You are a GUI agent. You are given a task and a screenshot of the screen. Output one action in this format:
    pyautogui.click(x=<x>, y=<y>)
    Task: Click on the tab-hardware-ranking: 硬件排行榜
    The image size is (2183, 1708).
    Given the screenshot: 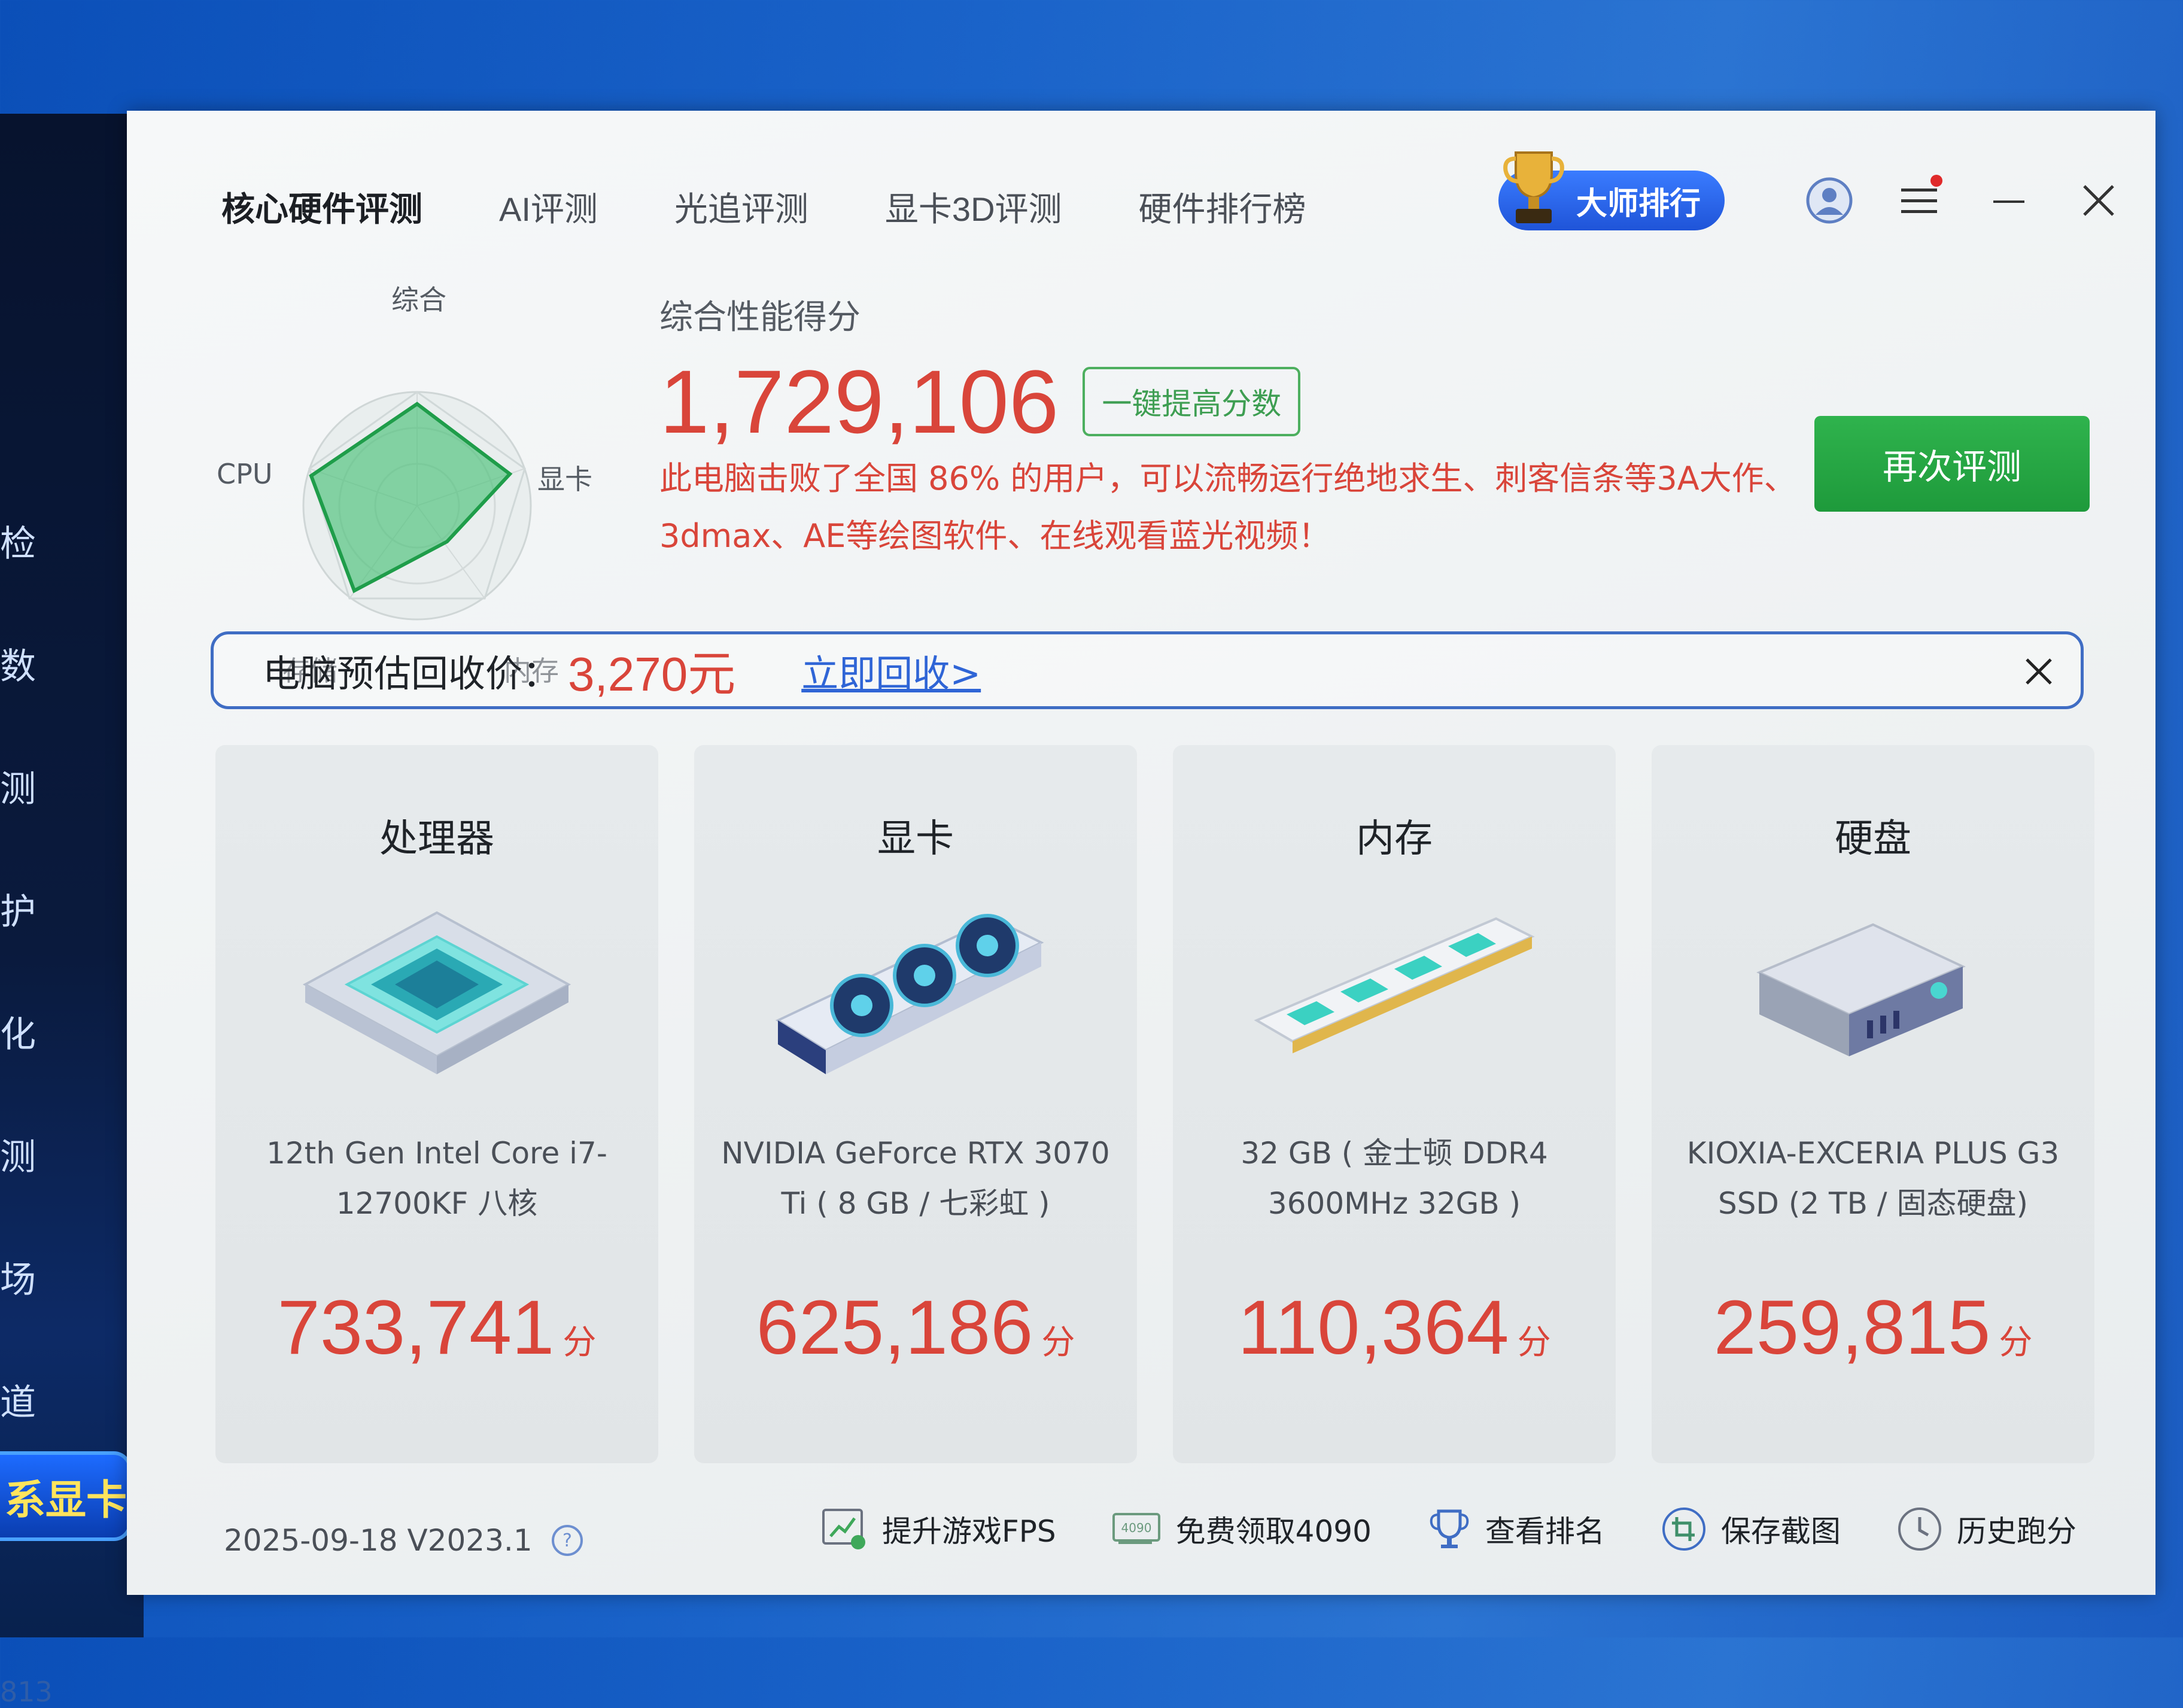 What is the action you would take?
    pyautogui.click(x=1222, y=207)
    